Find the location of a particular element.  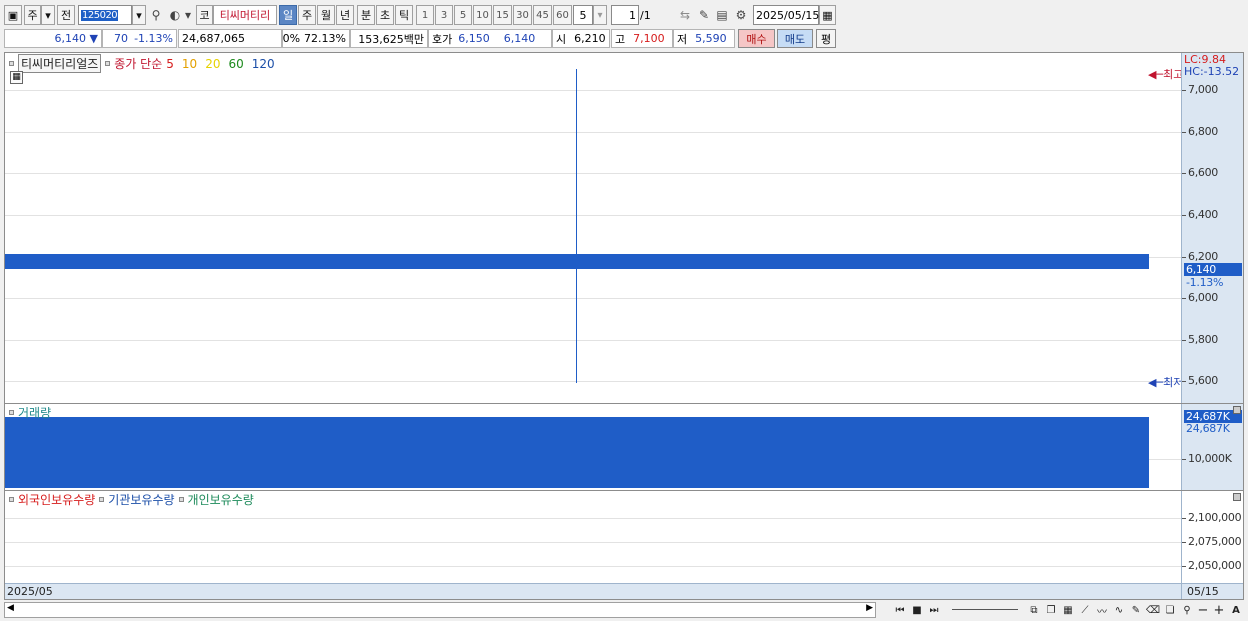

period-year: 년 is located at coordinates (345, 15).